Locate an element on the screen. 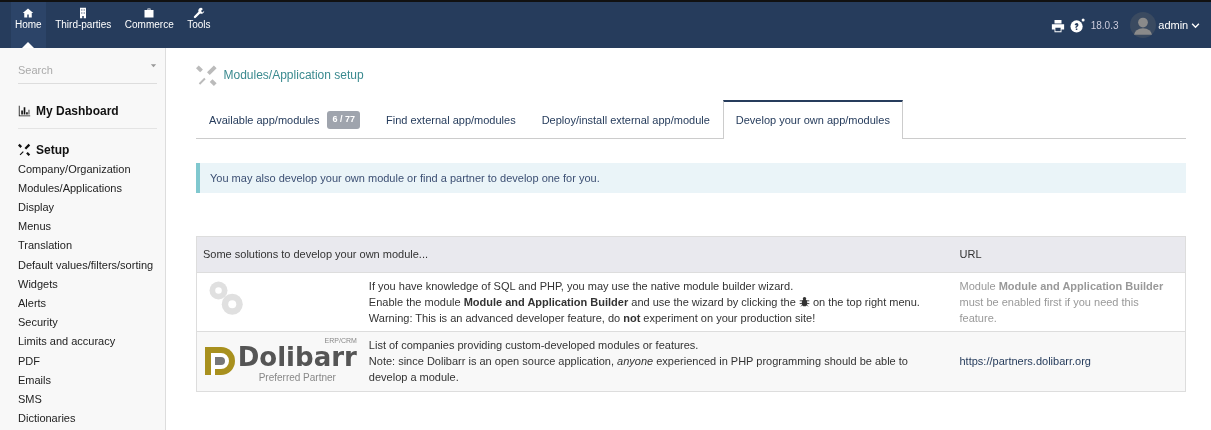  sidebar-item: Emails is located at coordinates (87, 380).